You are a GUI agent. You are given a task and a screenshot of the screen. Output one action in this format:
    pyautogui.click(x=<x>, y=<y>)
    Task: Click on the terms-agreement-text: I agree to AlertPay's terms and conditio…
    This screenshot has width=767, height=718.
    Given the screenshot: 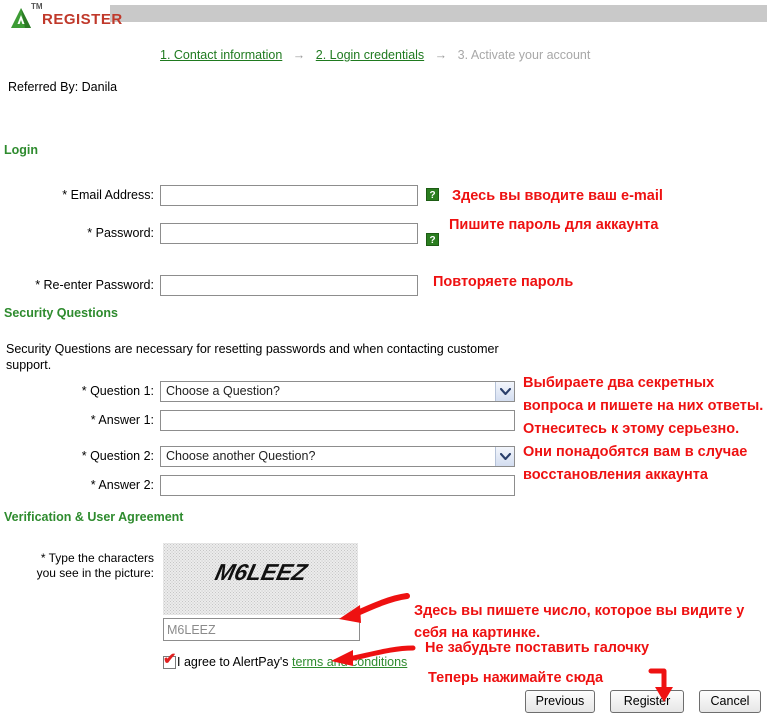 What is the action you would take?
    pyautogui.click(x=292, y=662)
    